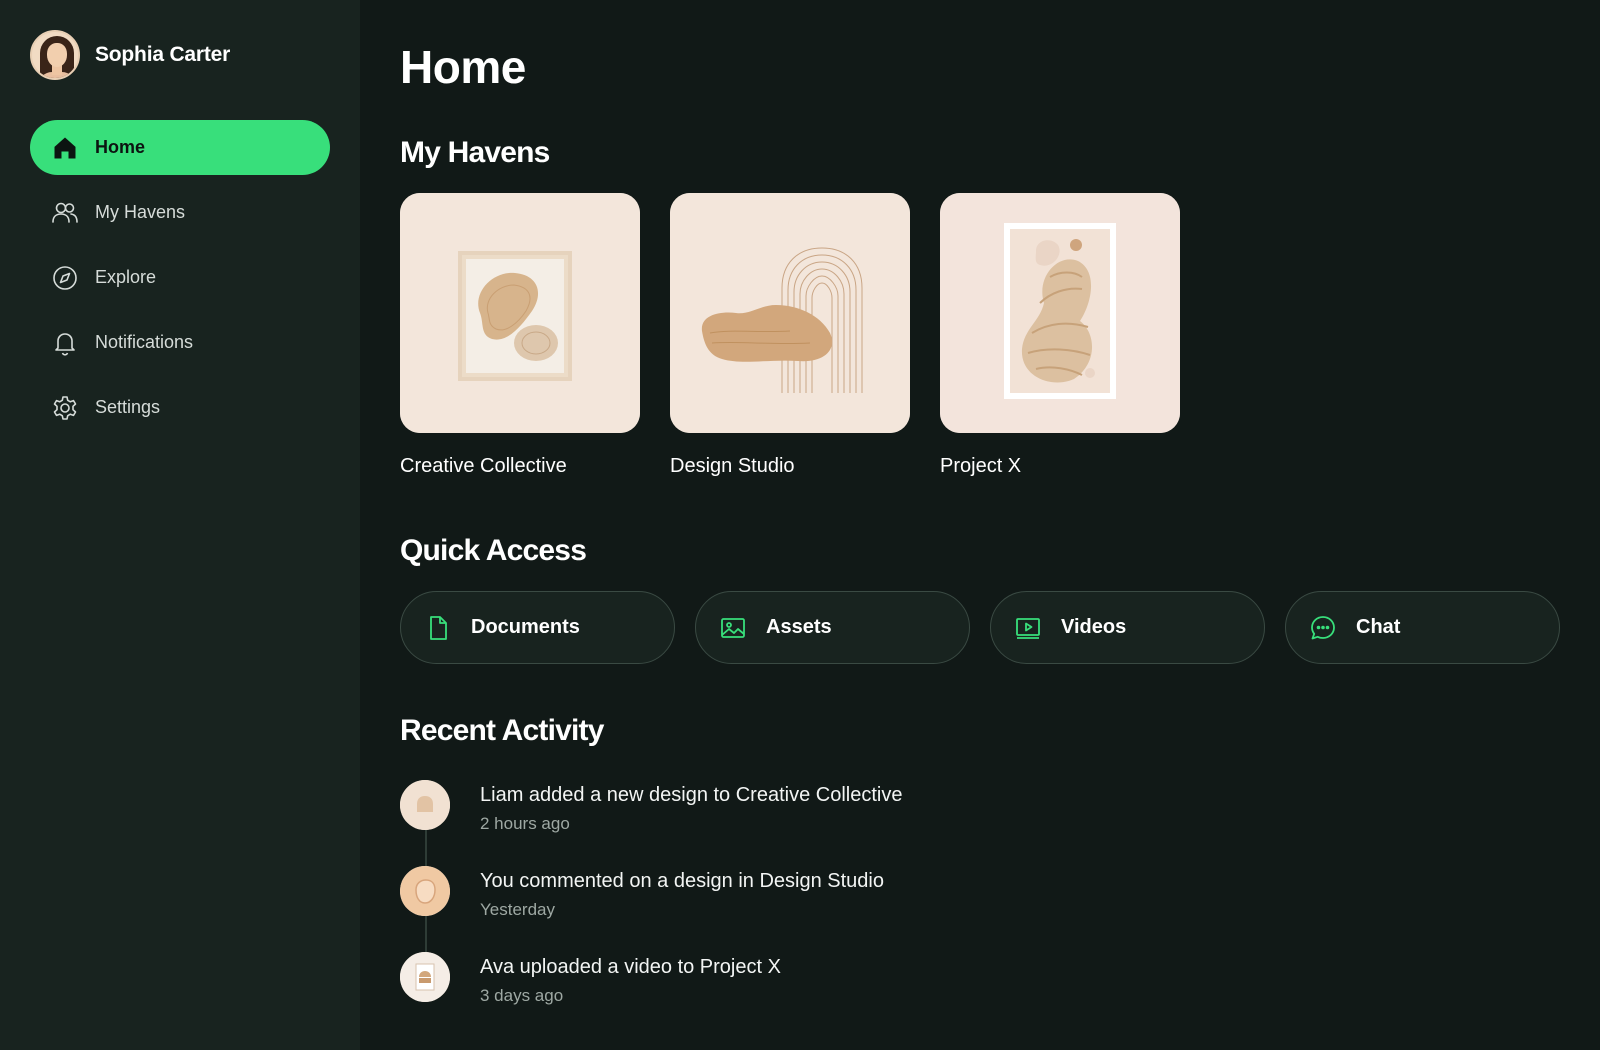  What do you see at coordinates (981, 466) in the screenshot?
I see `haven-label: Project X` at bounding box center [981, 466].